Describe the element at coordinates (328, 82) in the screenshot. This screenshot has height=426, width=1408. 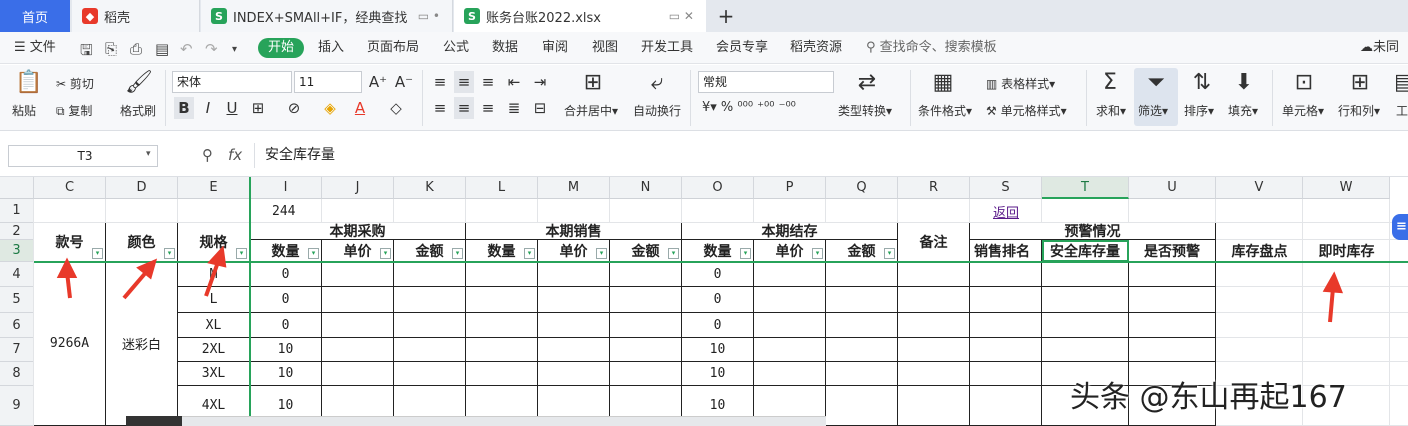
I see `font-size-select: 11` at that location.